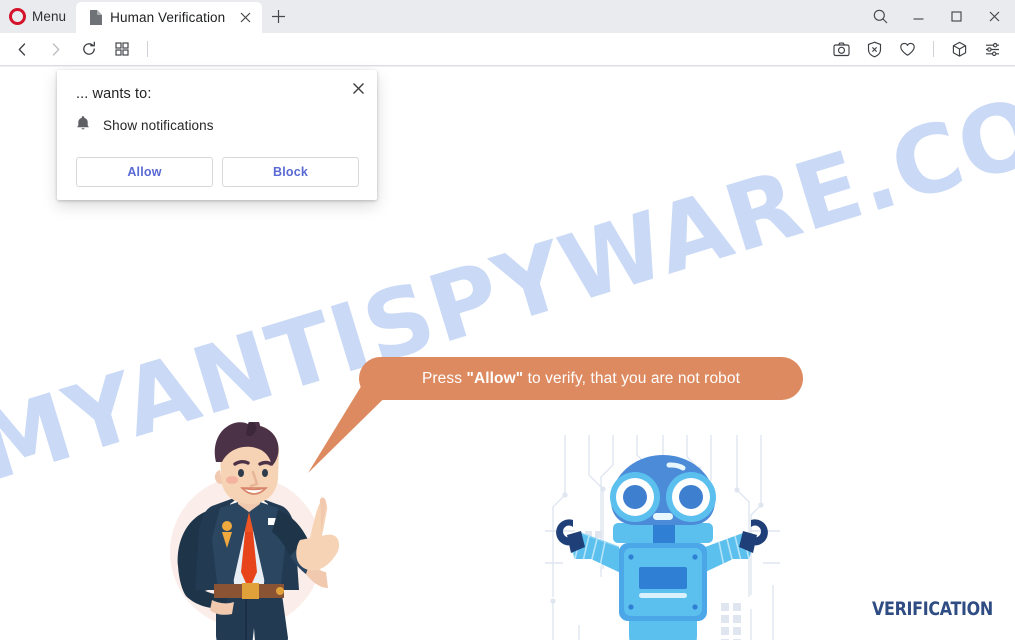  I want to click on back-arrow-icon, so click(22, 49).